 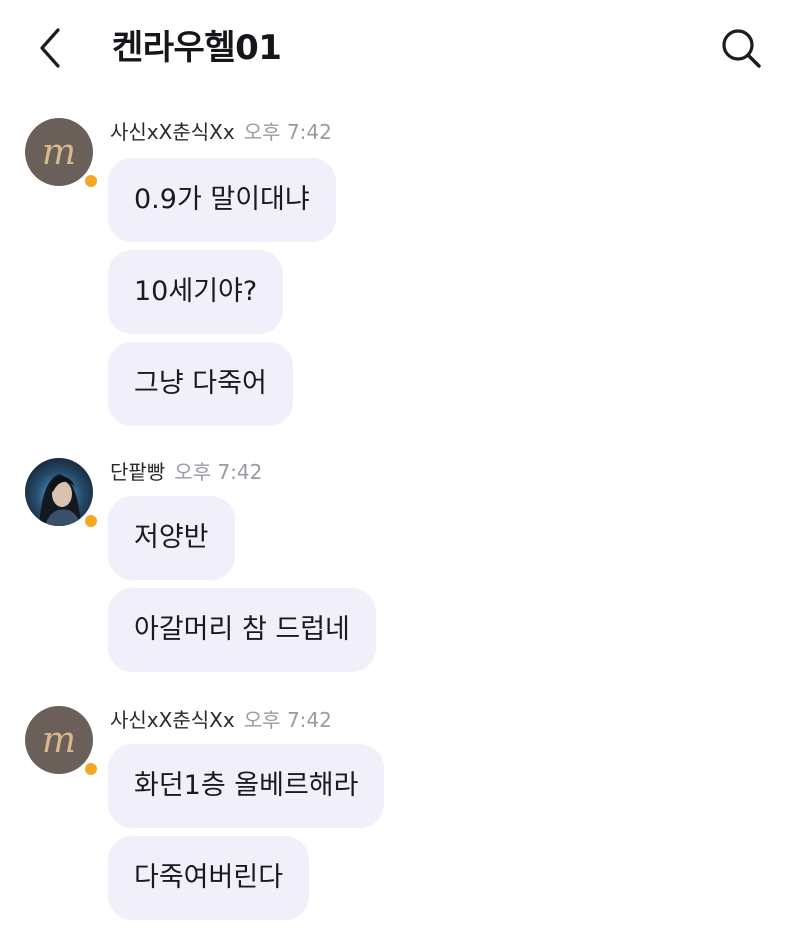 I want to click on message-bubble: 10세기야?, so click(x=196, y=292).